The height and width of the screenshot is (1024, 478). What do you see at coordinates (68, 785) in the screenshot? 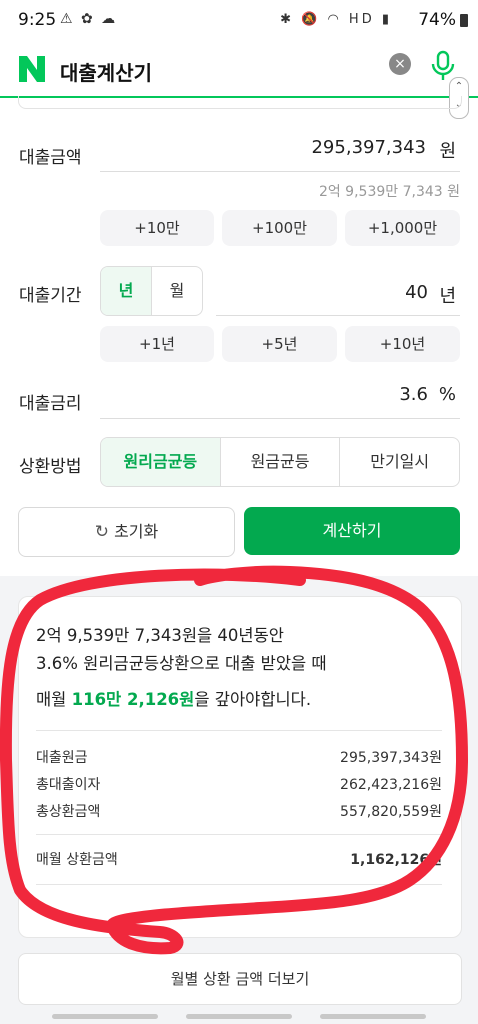
I see `total-interest-label: 총대출이자` at bounding box center [68, 785].